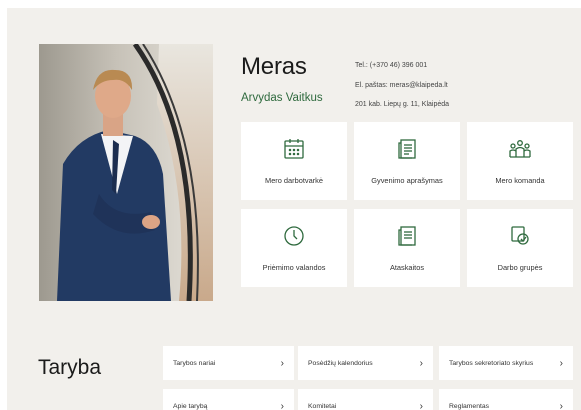 This screenshot has height=410, width=581. I want to click on link-label: Tarybos sekretoriato skyrius, so click(491, 363).